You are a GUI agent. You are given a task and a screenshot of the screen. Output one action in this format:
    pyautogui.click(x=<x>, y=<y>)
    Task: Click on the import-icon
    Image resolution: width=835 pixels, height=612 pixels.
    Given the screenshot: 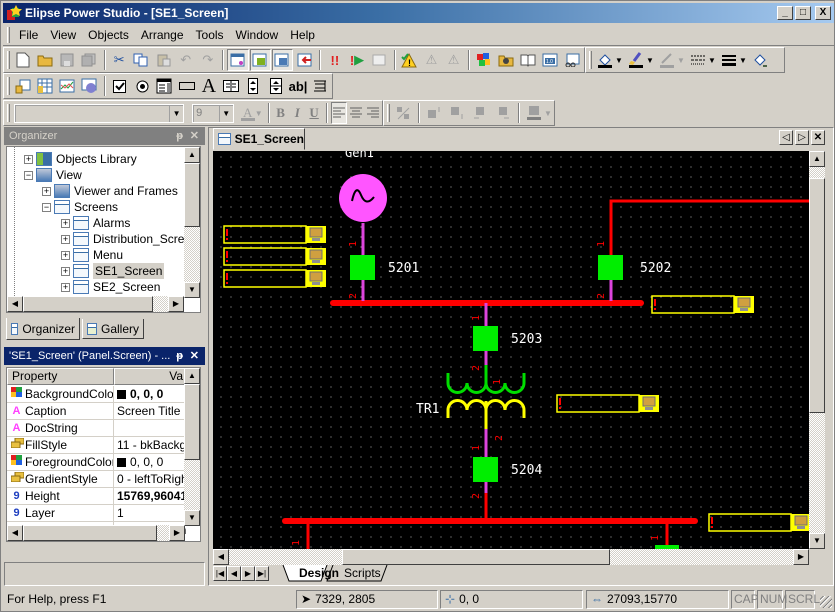 What is the action you would take?
    pyautogui.click(x=304, y=60)
    